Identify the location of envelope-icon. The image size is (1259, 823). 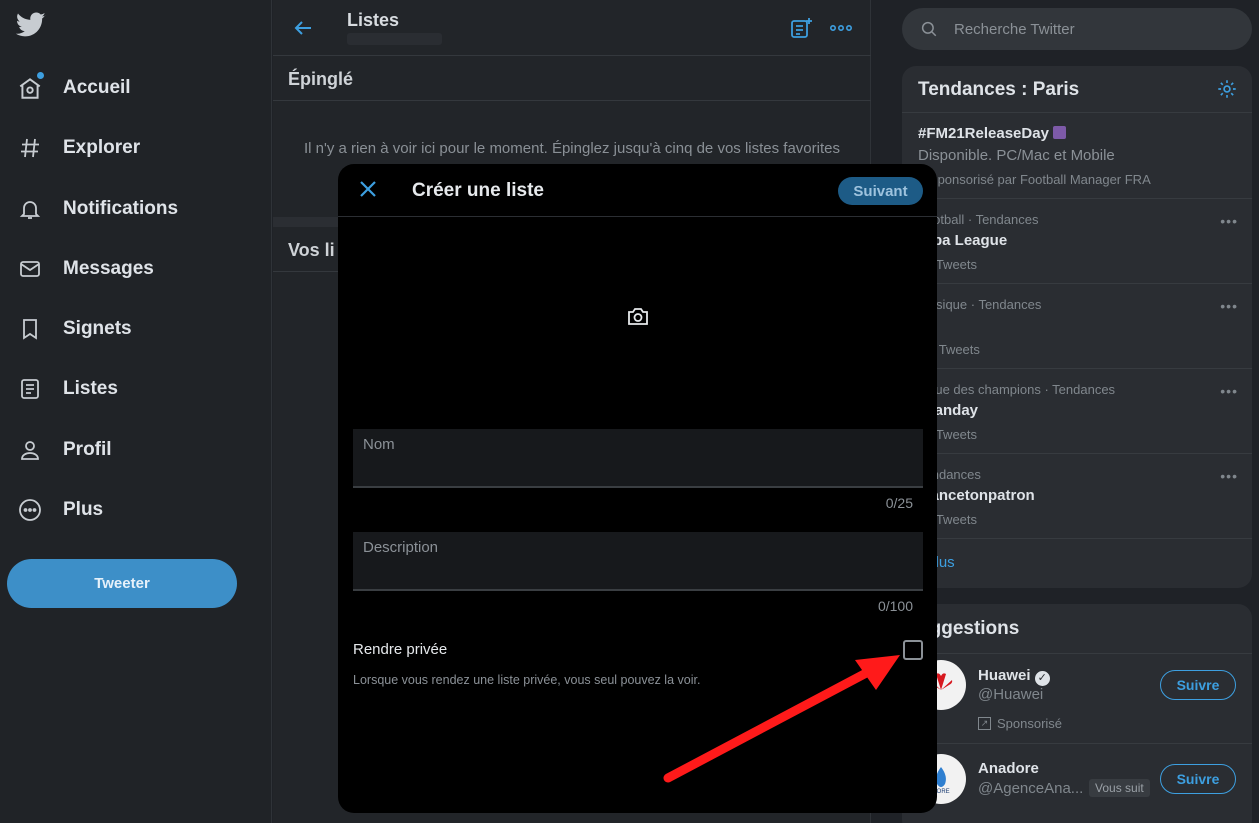
(30, 269).